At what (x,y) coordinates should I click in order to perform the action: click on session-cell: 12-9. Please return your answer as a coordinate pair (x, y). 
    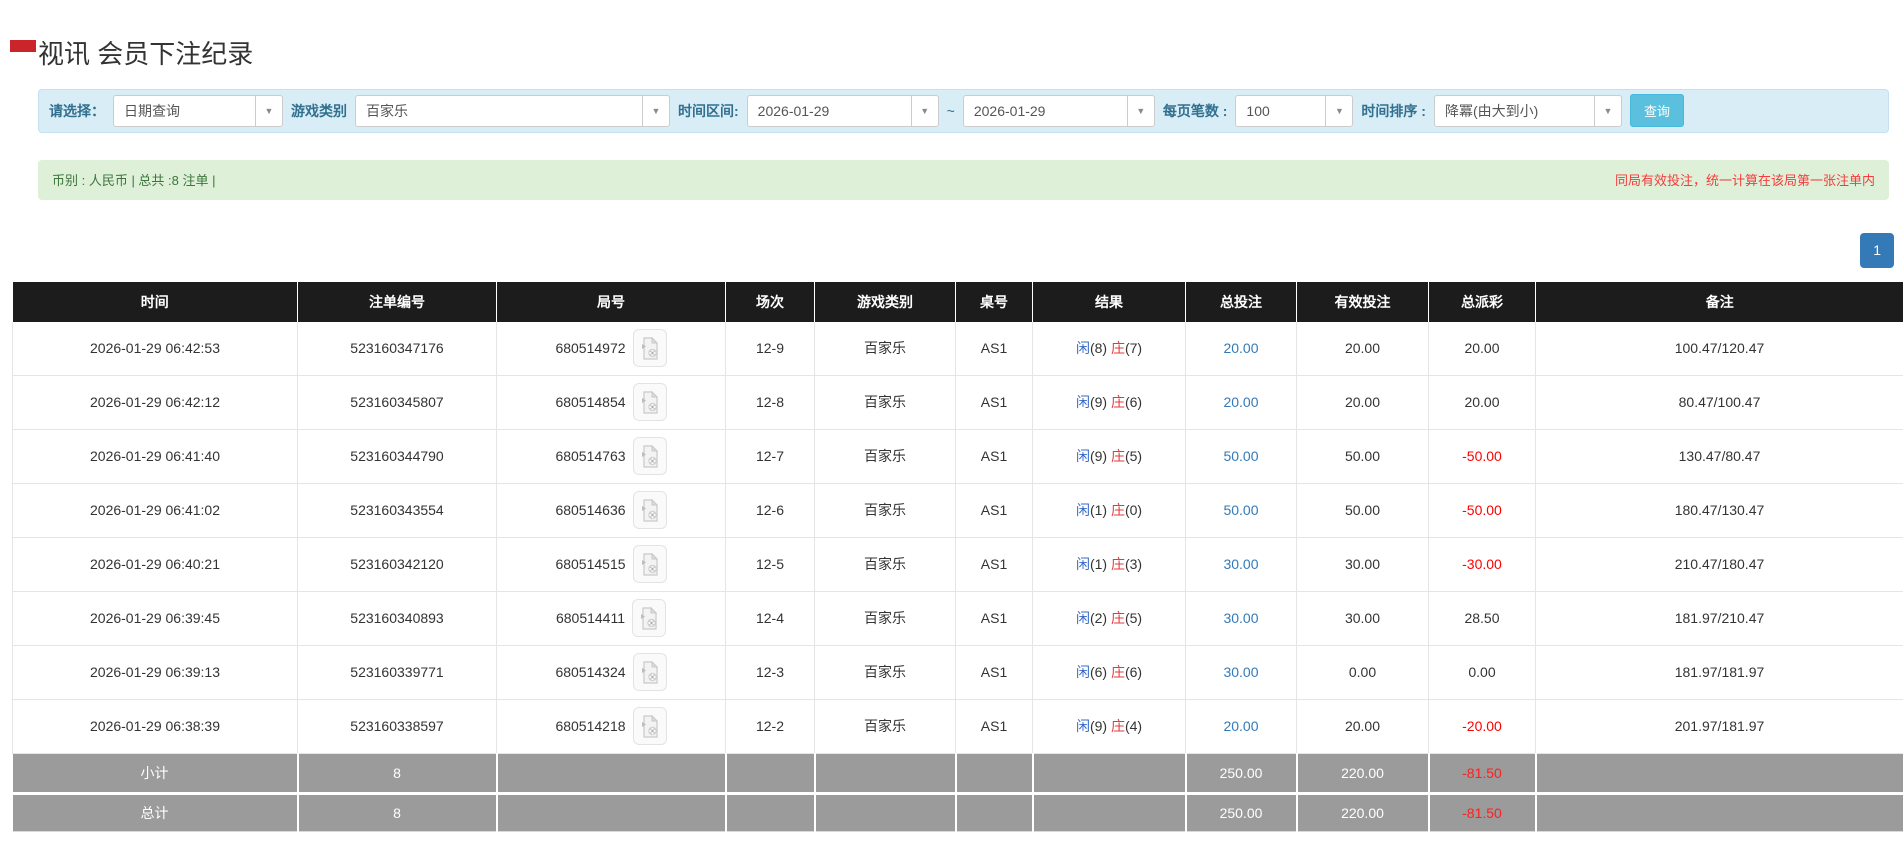
    Looking at the image, I should click on (770, 348).